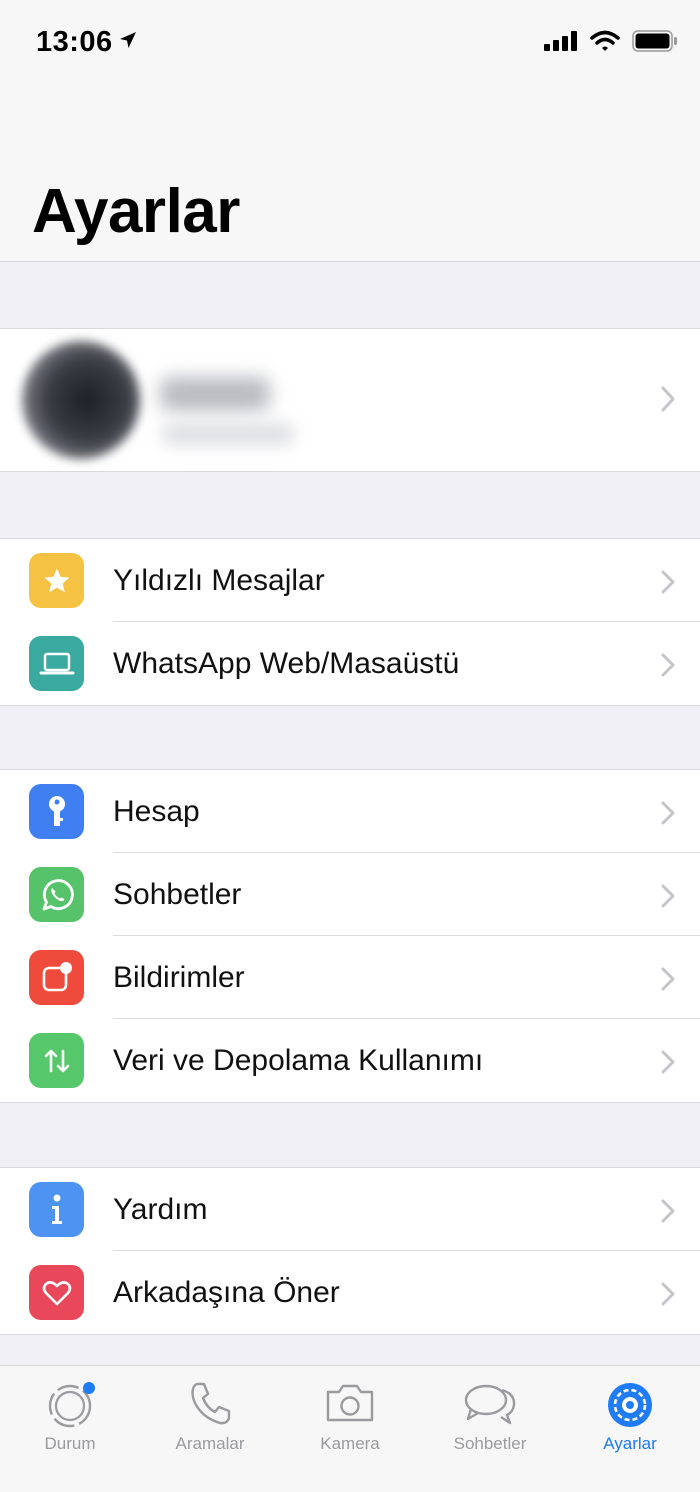  Describe the element at coordinates (350, 1403) in the screenshot. I see `camera-icon` at that location.